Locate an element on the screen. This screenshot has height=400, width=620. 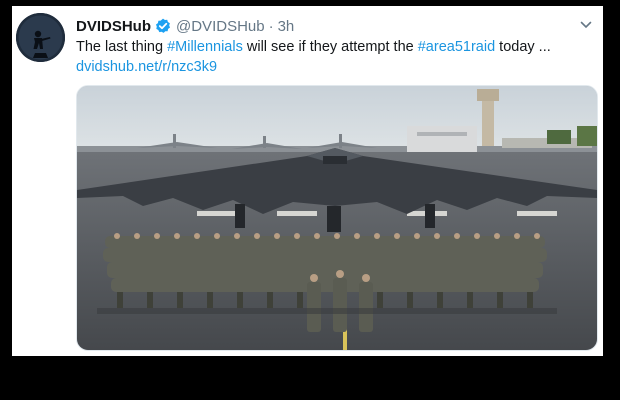
dvids-logo is located at coordinates (40, 37).